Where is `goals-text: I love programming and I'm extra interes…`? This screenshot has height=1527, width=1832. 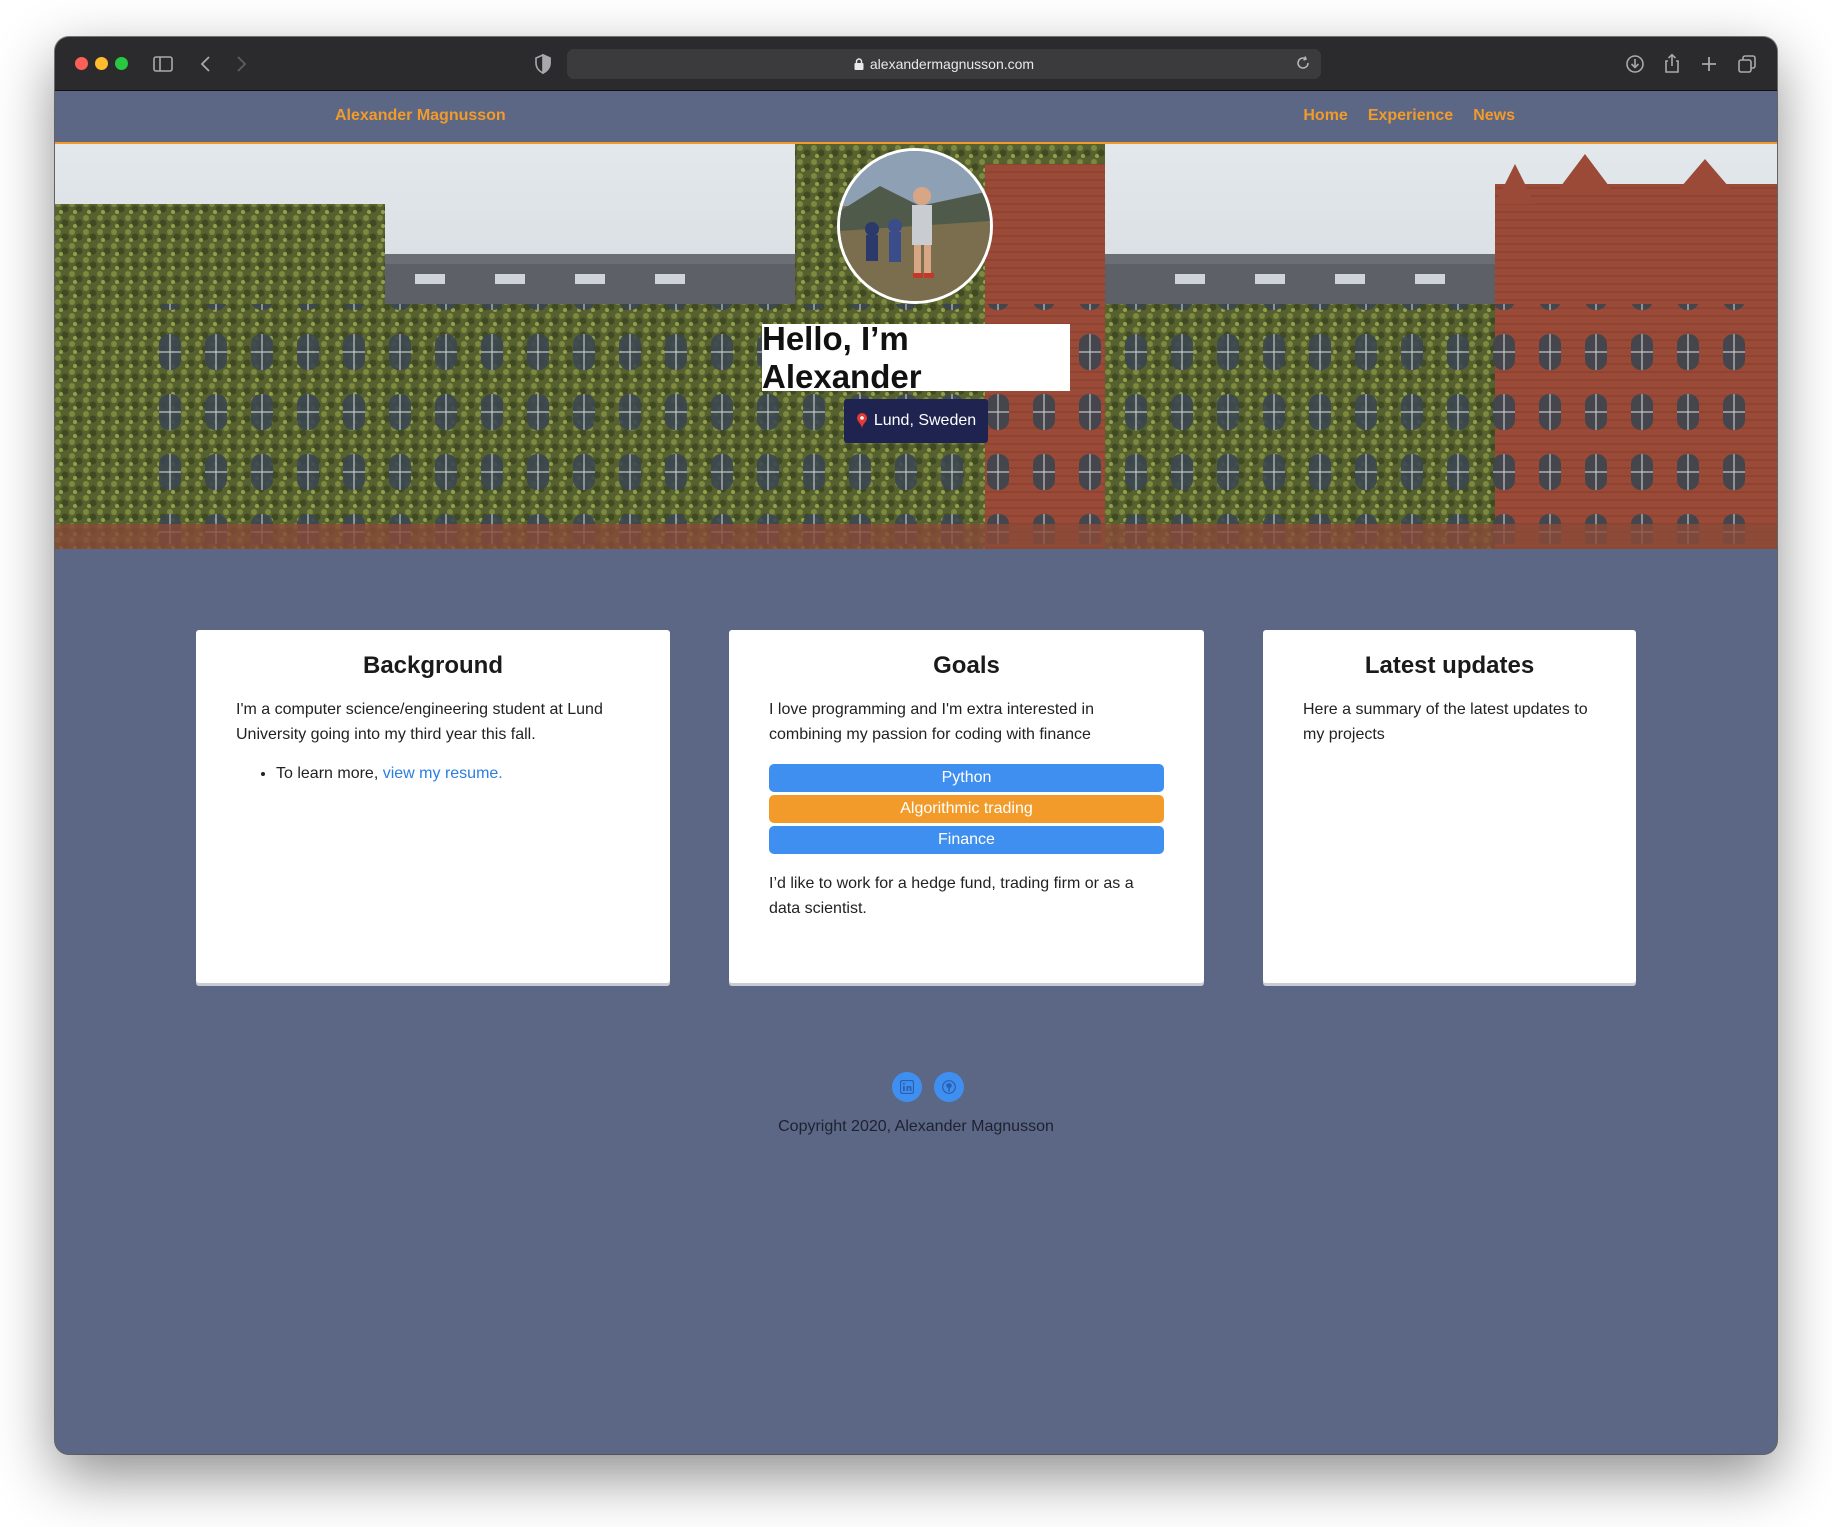
goals-text: I love programming and I'm extra interes… is located at coordinates (931, 722).